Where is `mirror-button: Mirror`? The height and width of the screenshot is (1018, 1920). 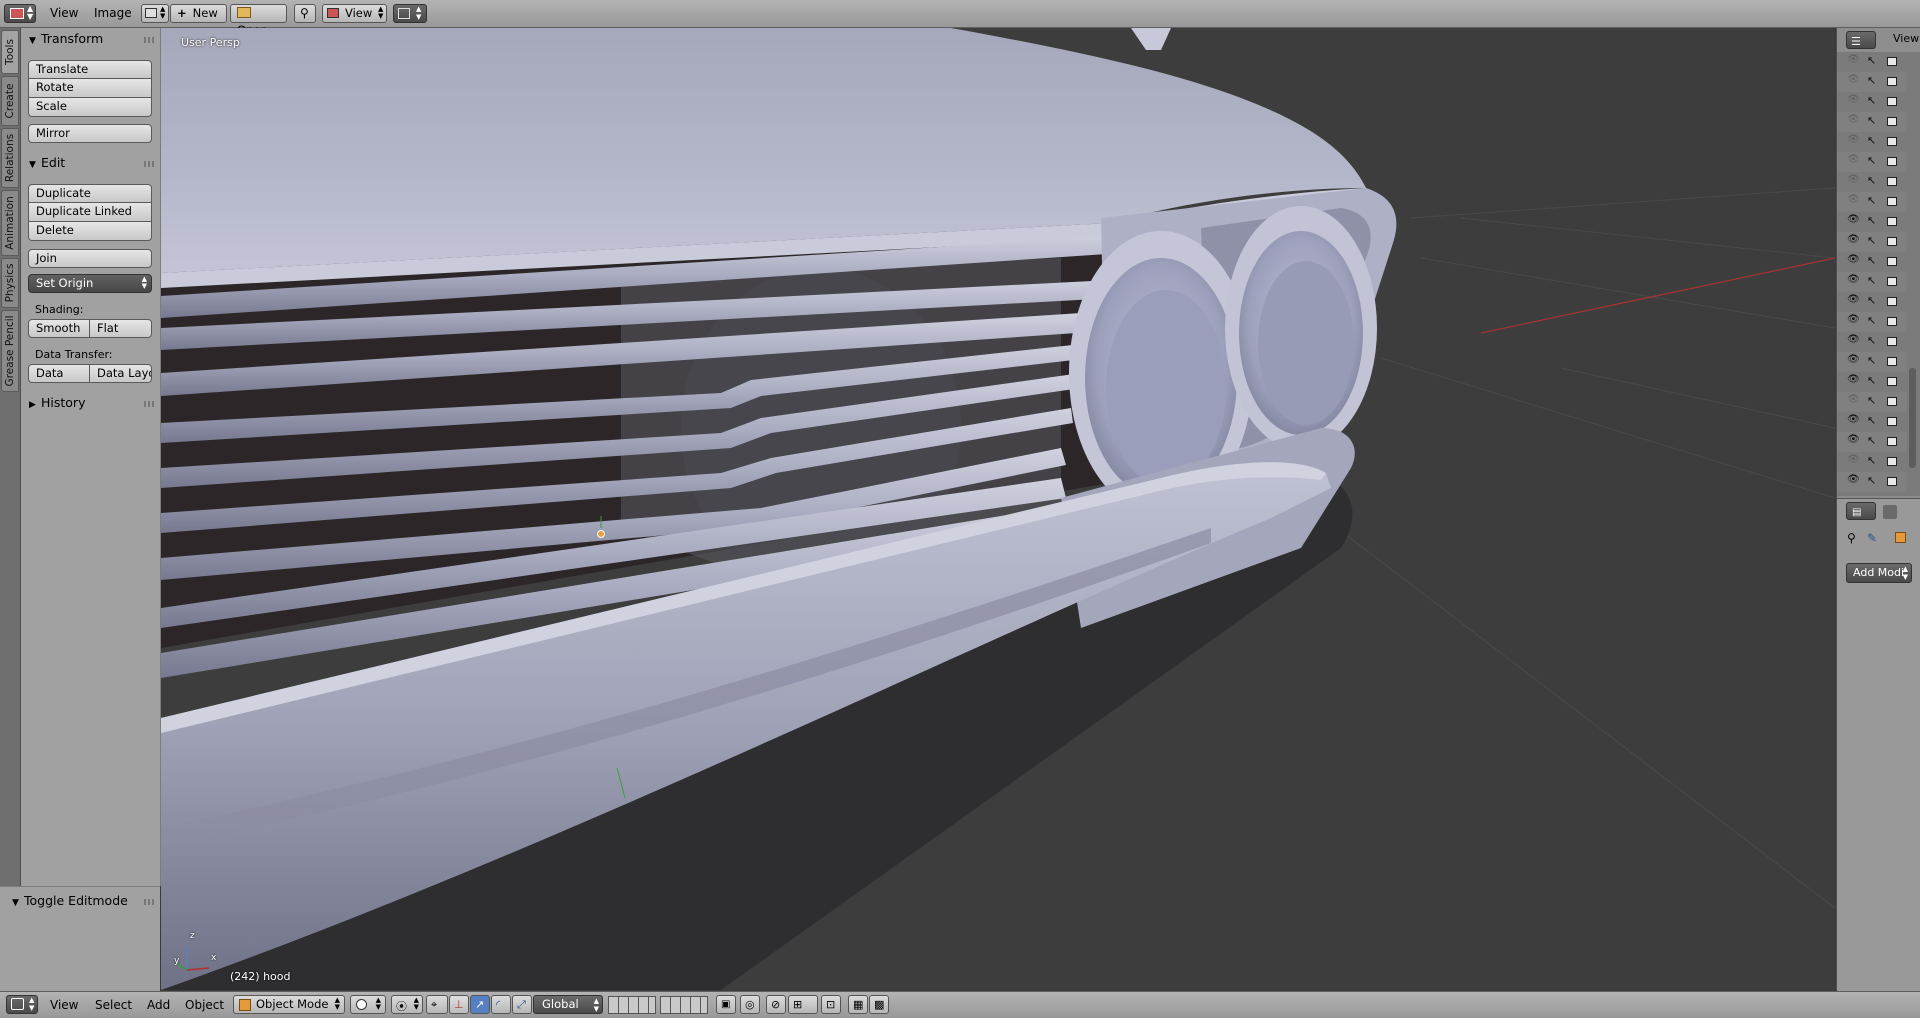
mirror-button: Mirror is located at coordinates (90, 133).